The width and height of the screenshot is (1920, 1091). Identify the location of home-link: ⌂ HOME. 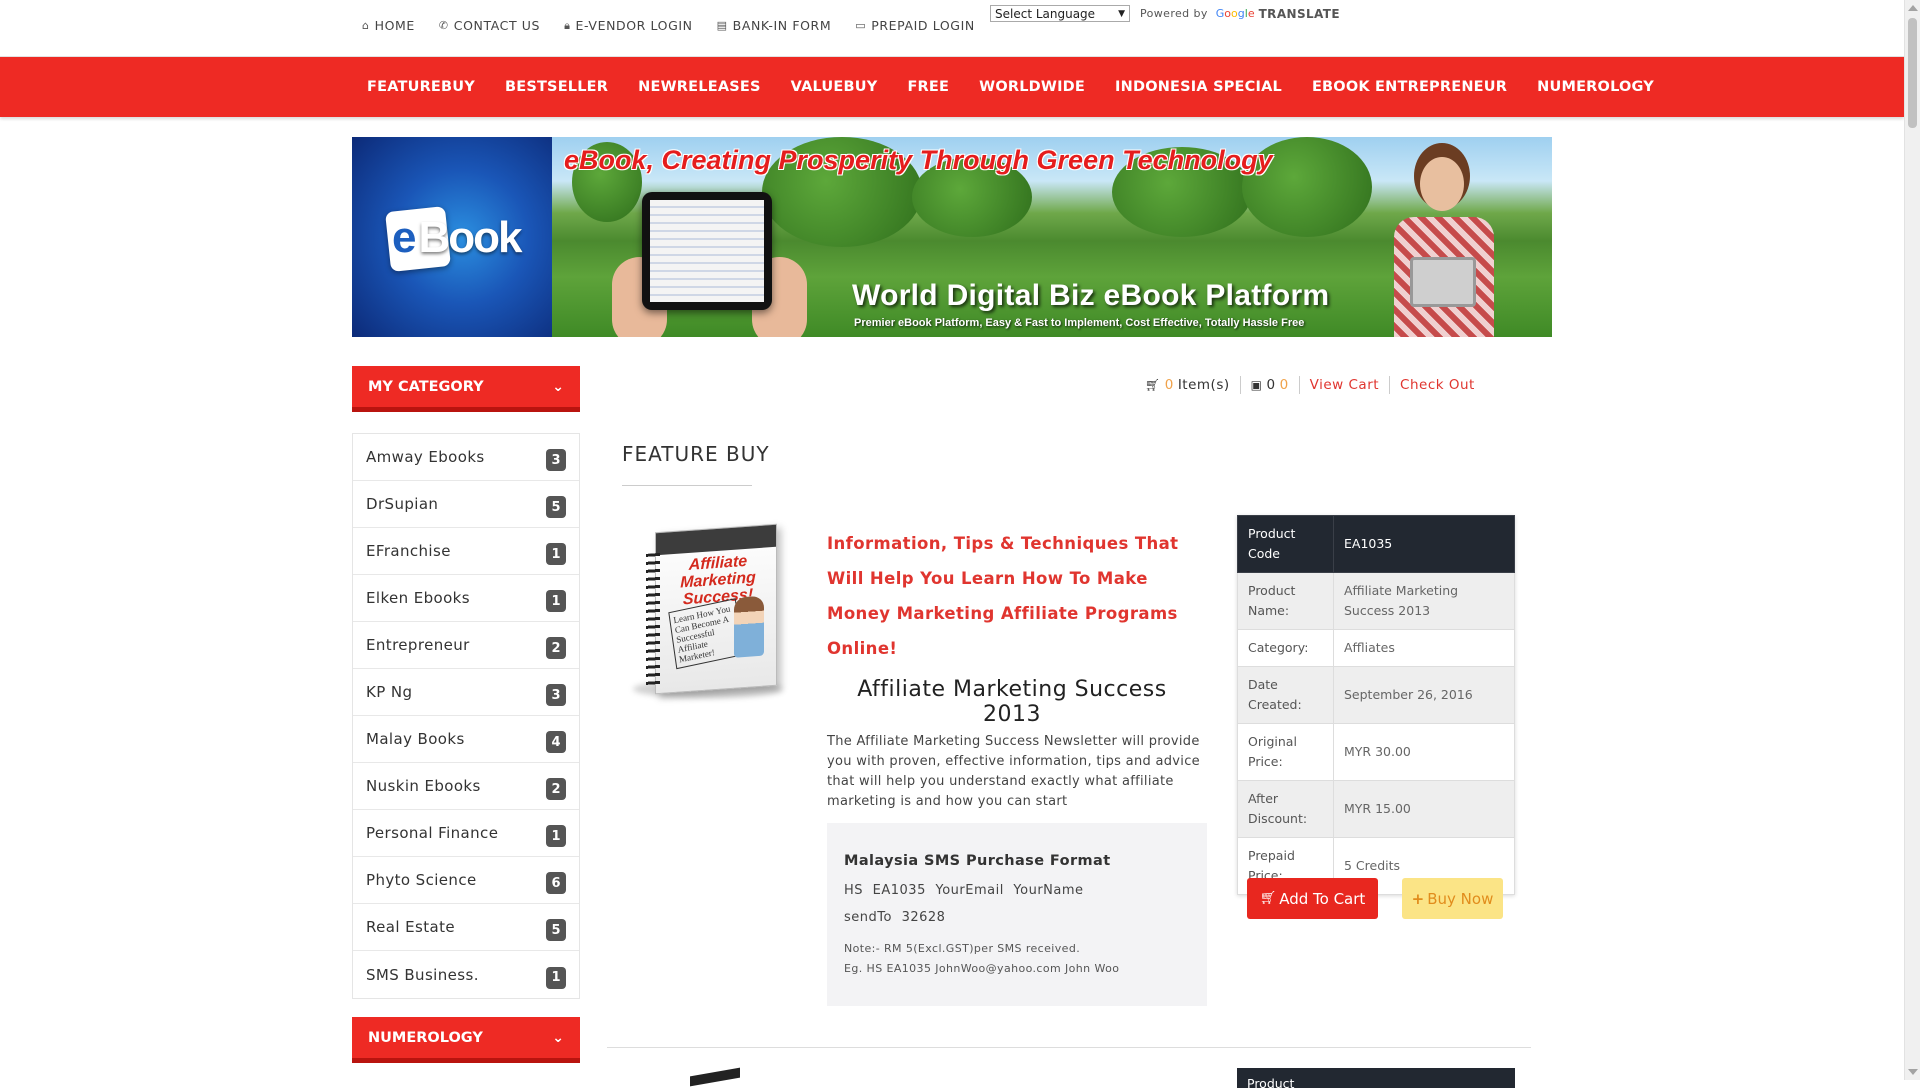
(388, 25).